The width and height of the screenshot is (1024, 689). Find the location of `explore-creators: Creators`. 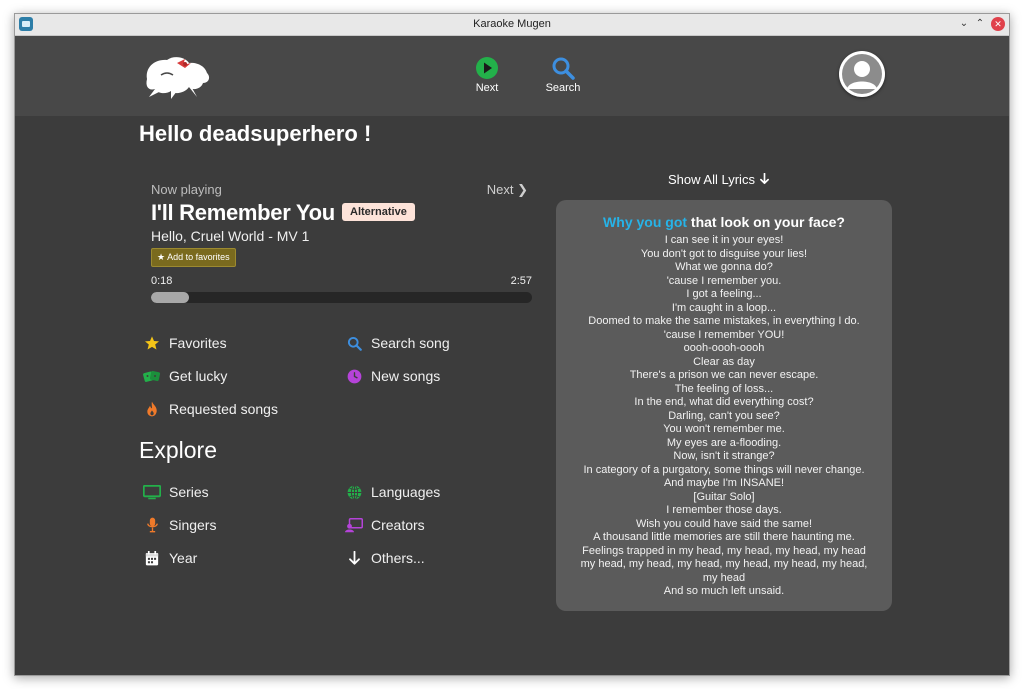

explore-creators: Creators is located at coordinates (385, 525).